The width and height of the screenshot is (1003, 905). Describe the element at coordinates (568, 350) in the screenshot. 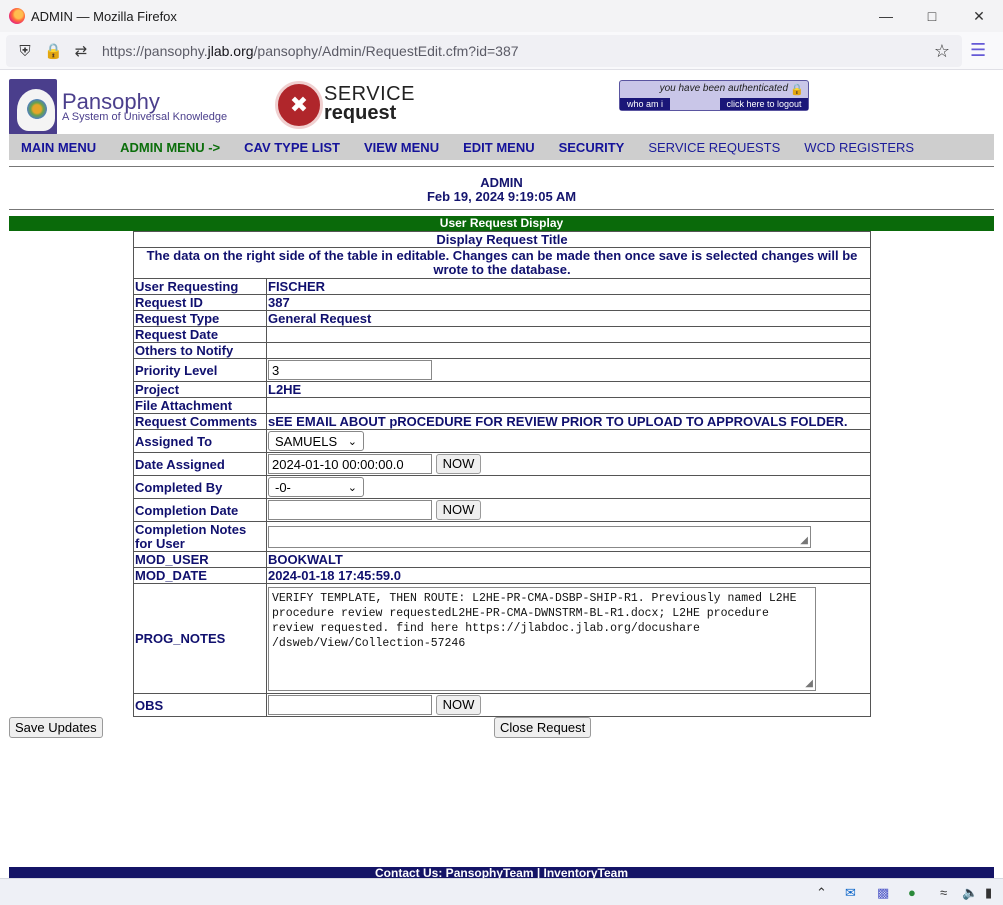

I see `others-to-notify-value` at that location.